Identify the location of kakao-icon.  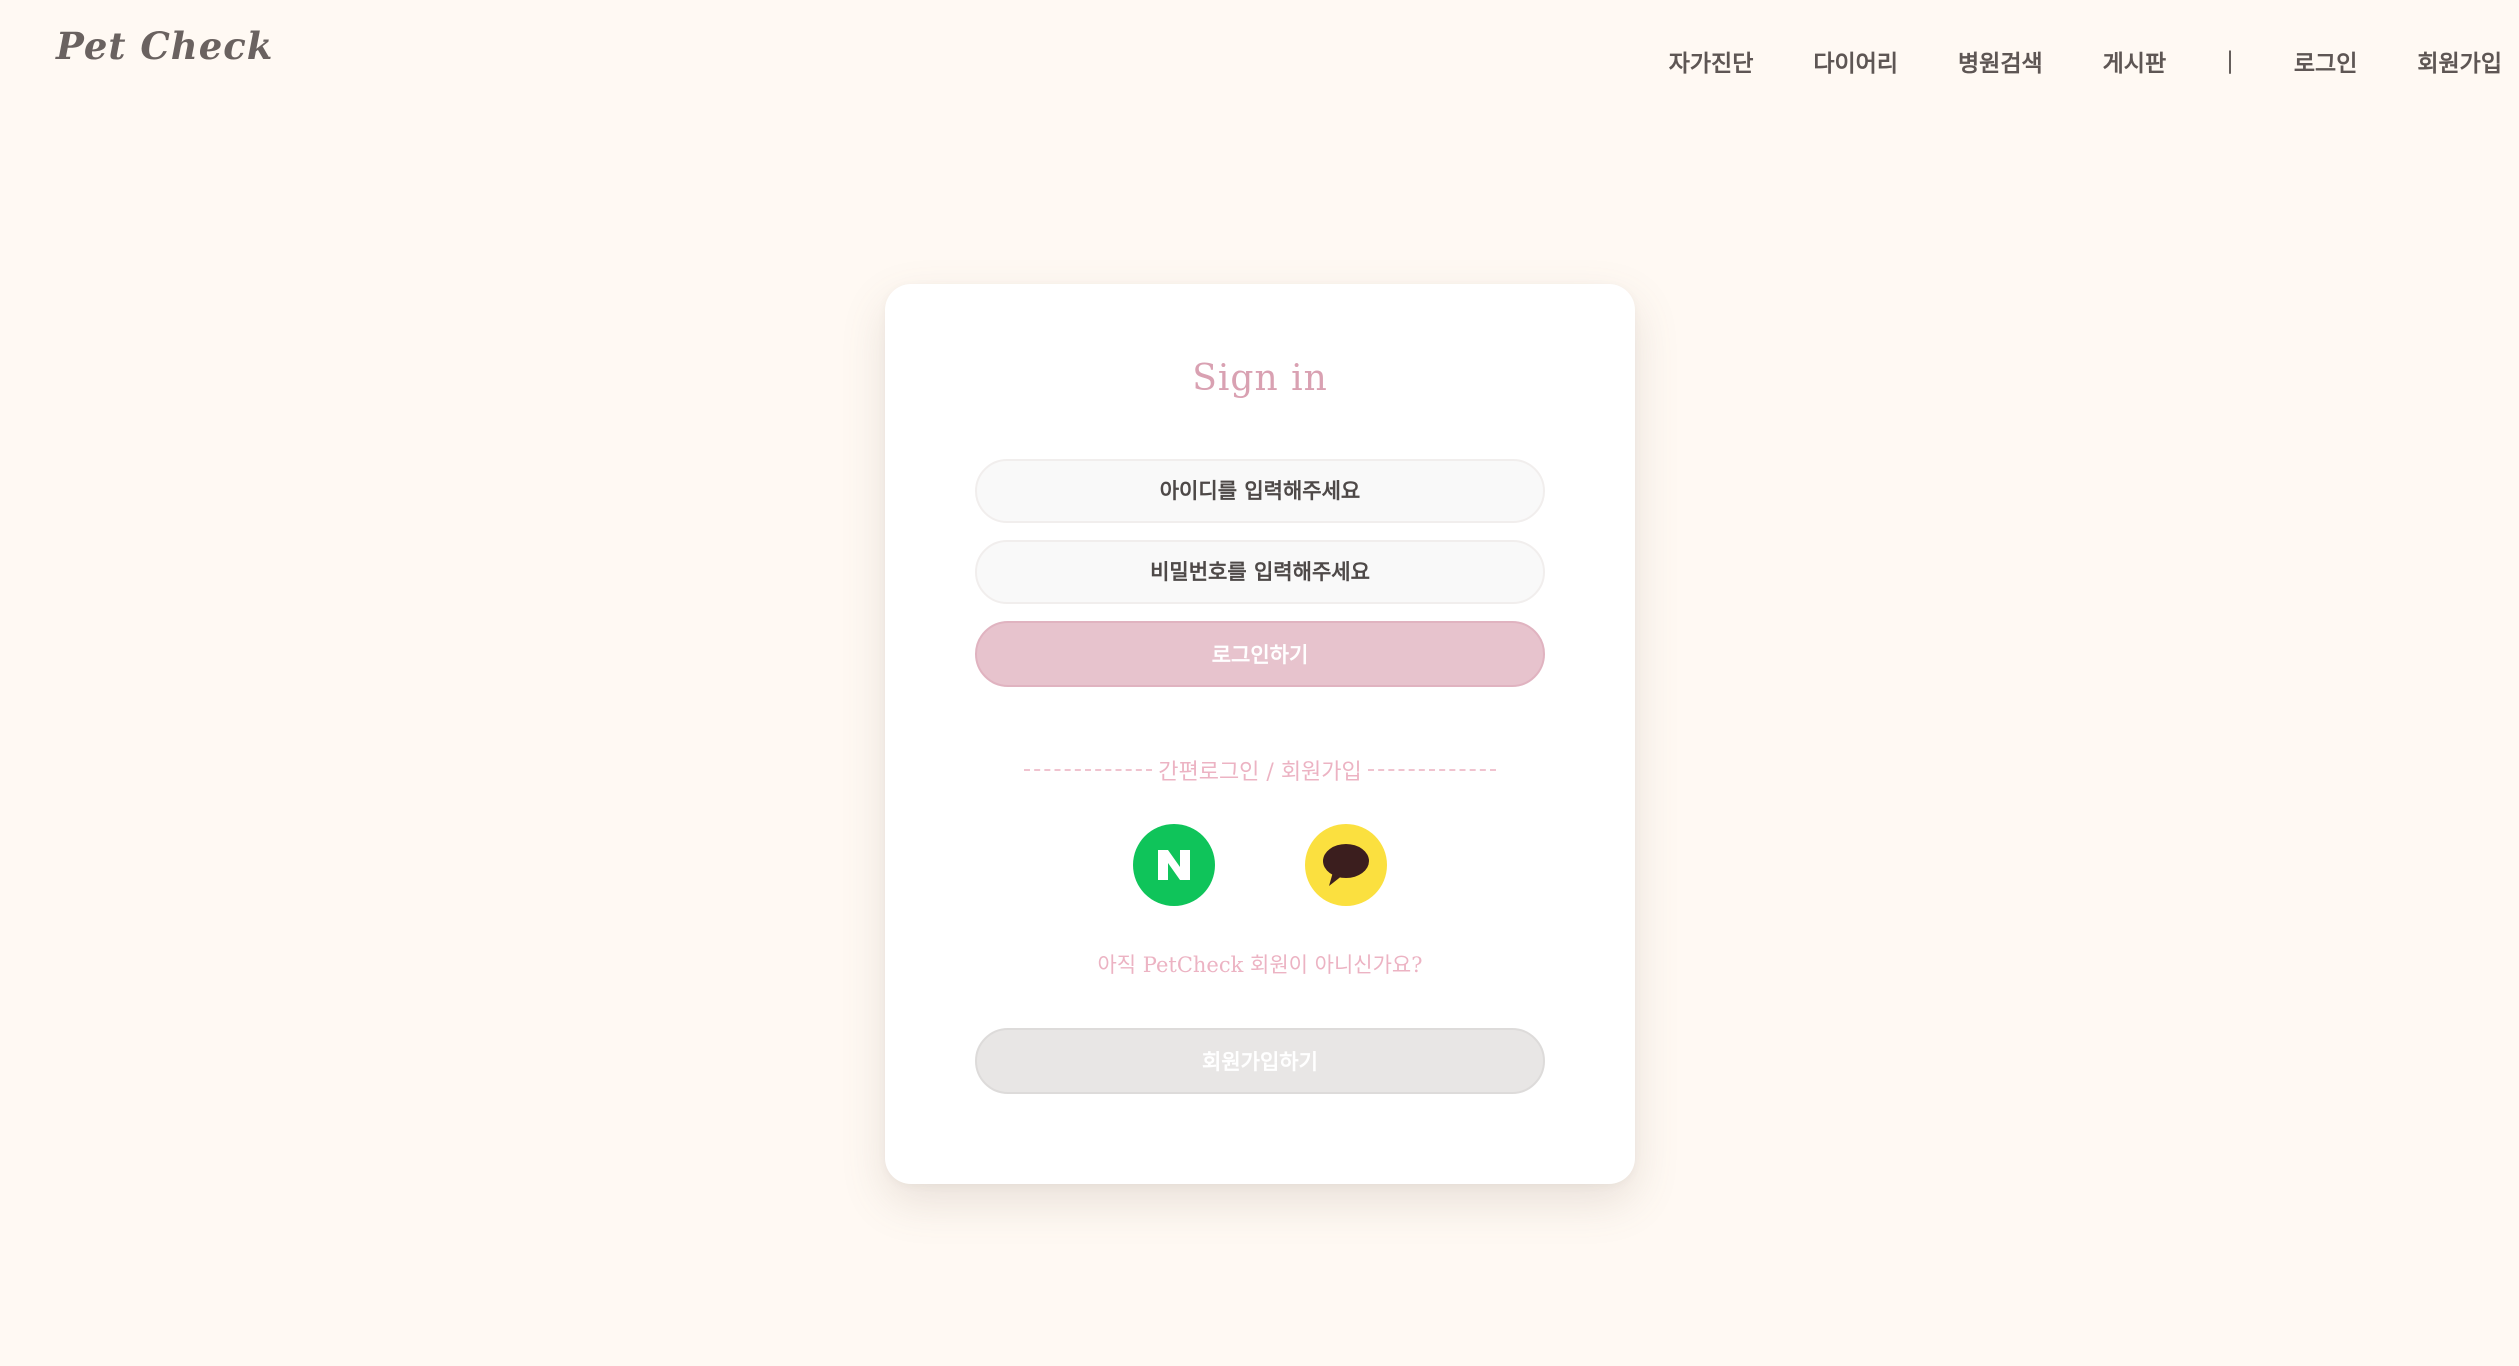
(1346, 865).